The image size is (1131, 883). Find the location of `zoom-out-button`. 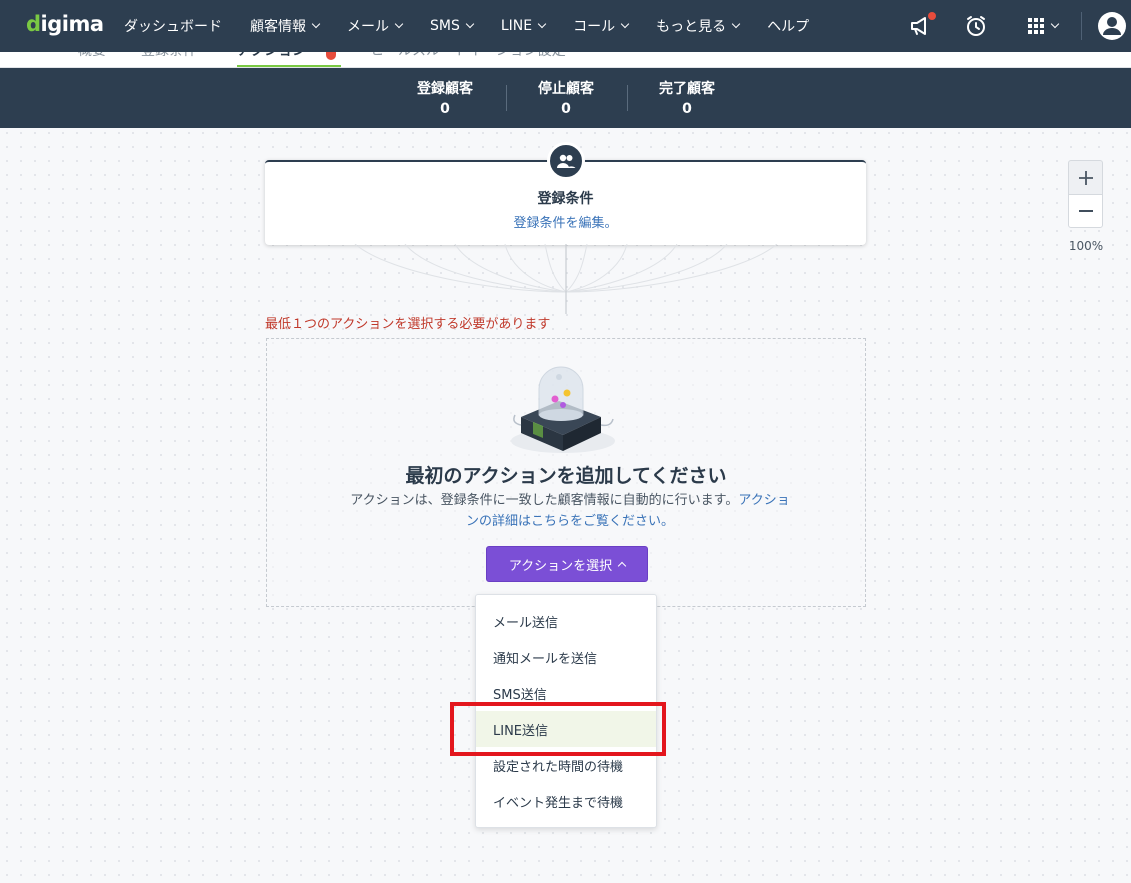

zoom-out-button is located at coordinates (1085, 211).